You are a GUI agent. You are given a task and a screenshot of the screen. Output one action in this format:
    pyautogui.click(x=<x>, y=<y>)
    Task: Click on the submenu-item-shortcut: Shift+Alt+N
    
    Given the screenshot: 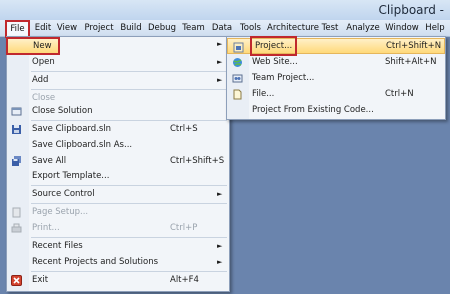 What is the action you would take?
    pyautogui.click(x=411, y=62)
    